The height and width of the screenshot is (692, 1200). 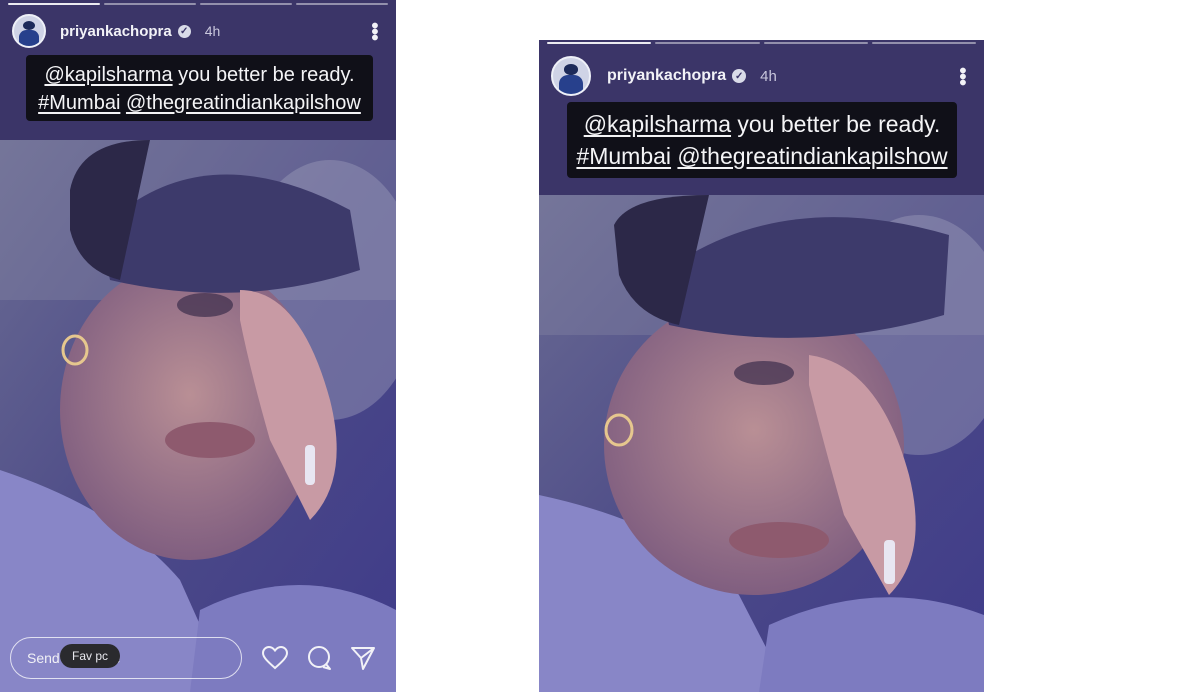 What do you see at coordinates (90, 656) in the screenshot?
I see `story-sticker: Fav pc` at bounding box center [90, 656].